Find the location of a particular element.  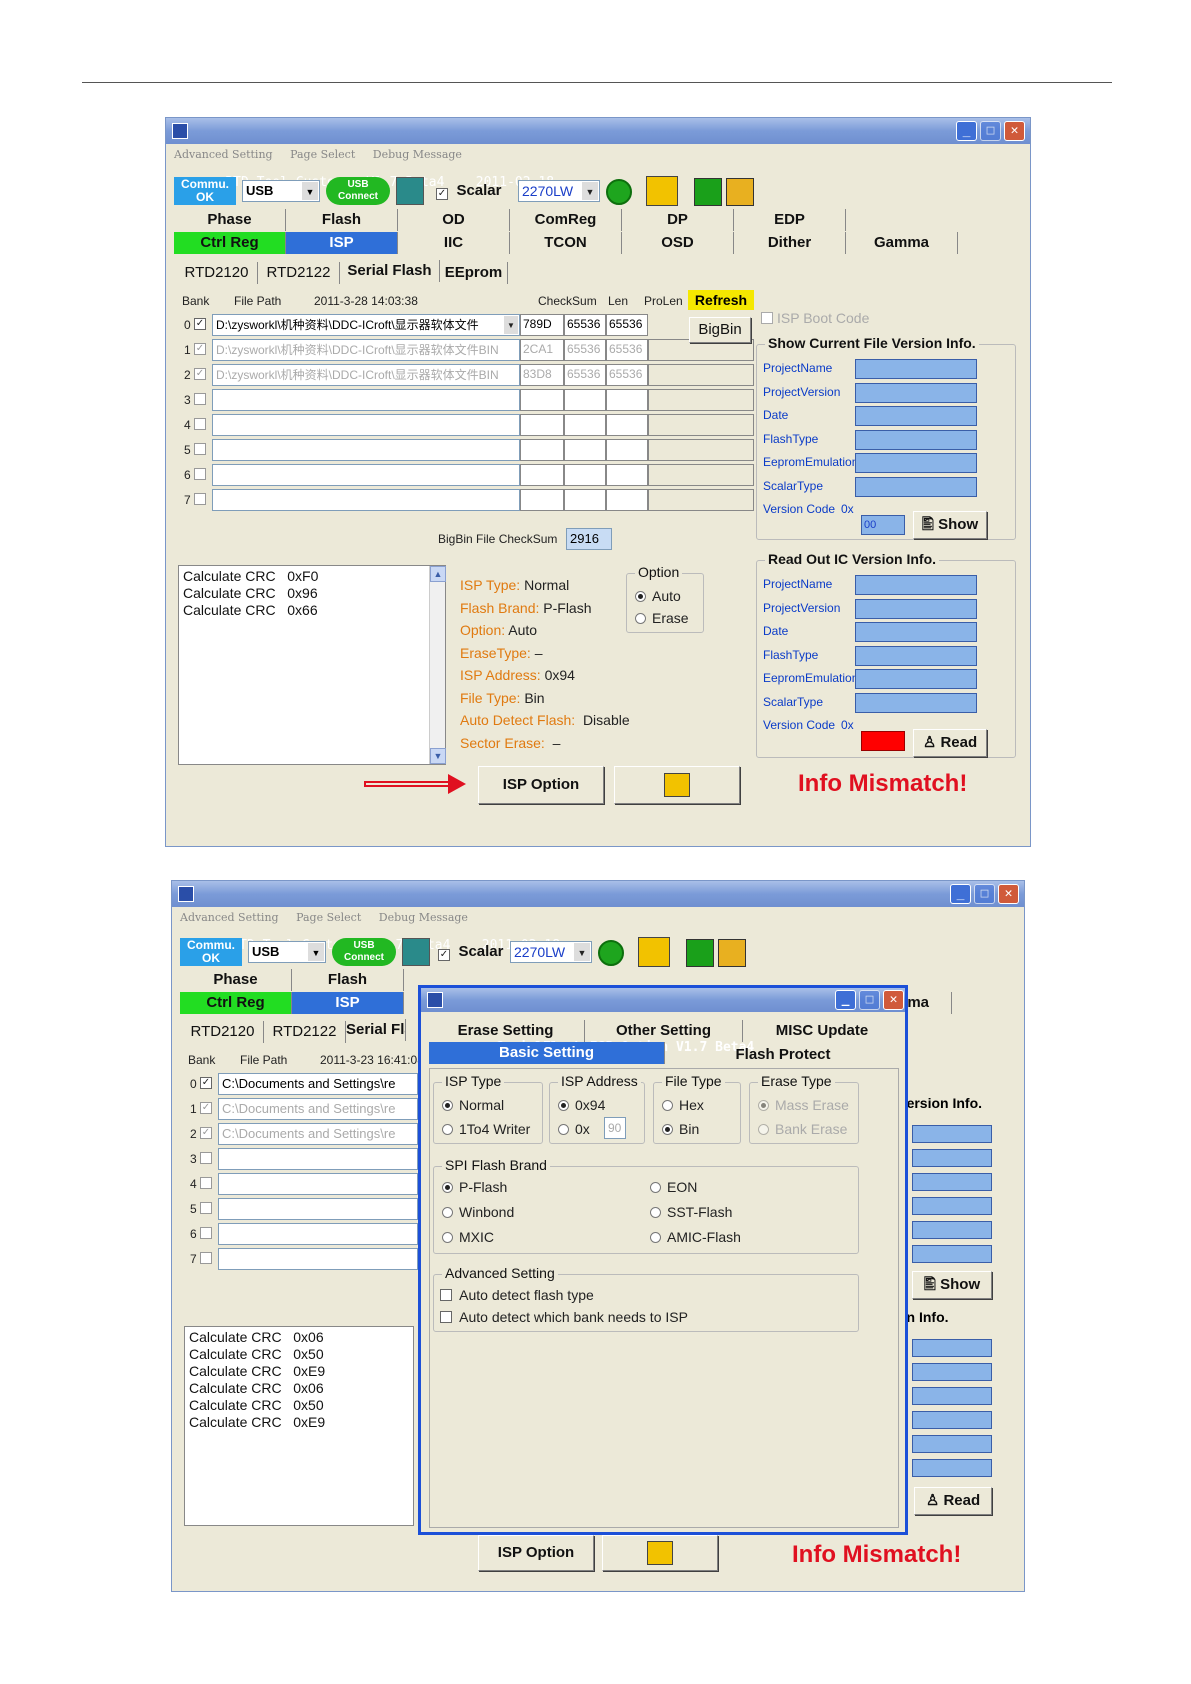

brand-winbond-radio: Winbond is located at coordinates (478, 1212).